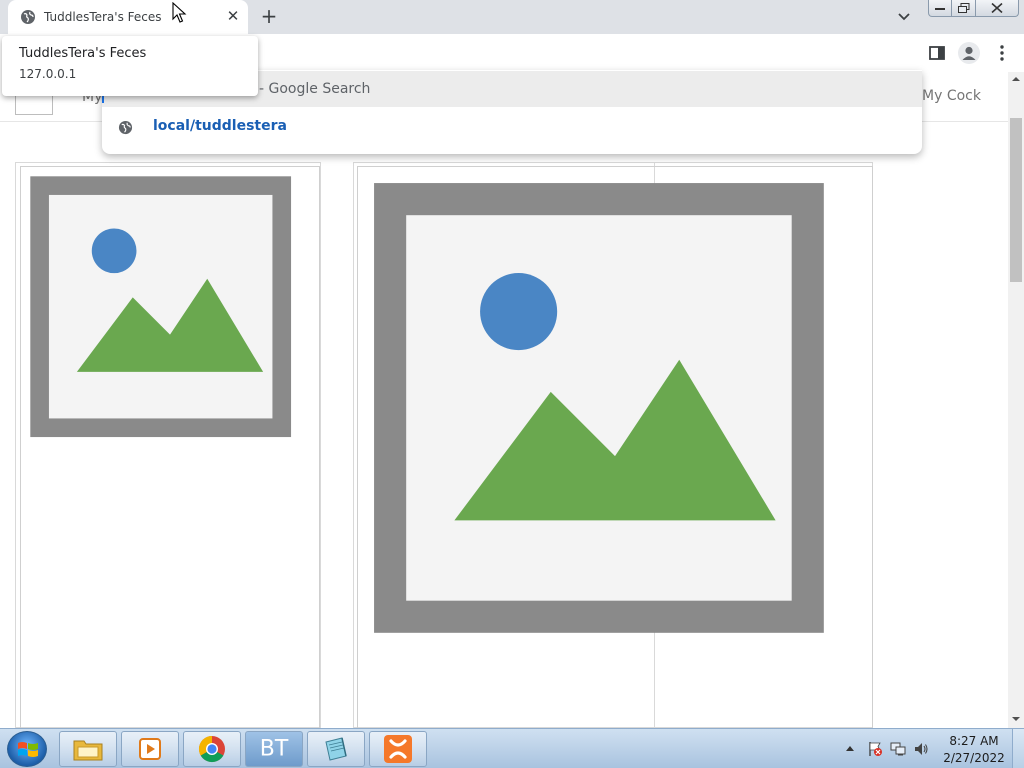 This screenshot has height=768, width=1024. What do you see at coordinates (1016, 200) in the screenshot?
I see `scroll-thumb` at bounding box center [1016, 200].